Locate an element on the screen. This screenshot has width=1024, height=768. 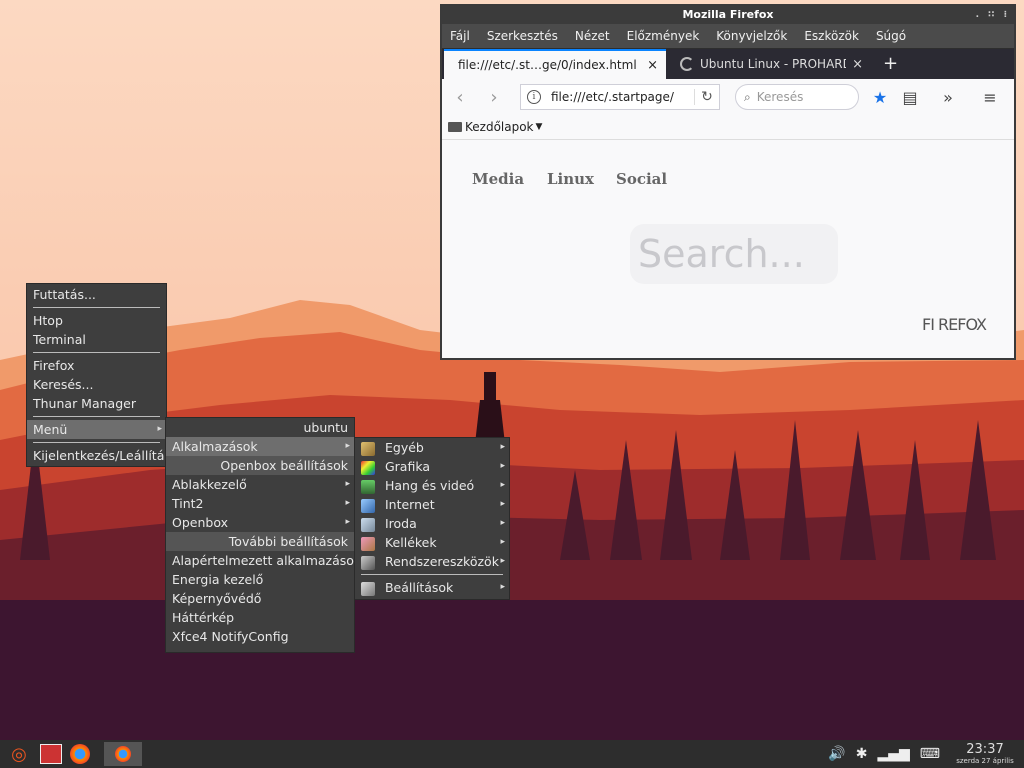
openbox-settings-header: Openbox beállítások is located at coordinates (260, 465).